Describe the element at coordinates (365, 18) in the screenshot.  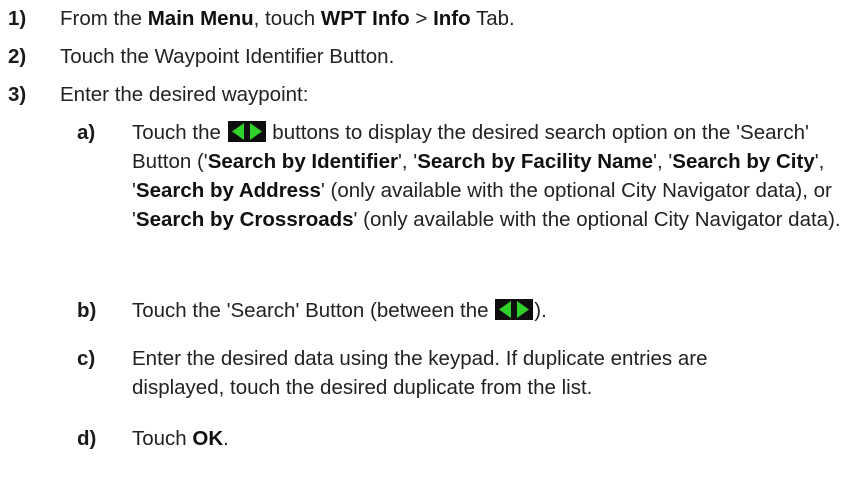
I see `button-name: WPT Info` at that location.